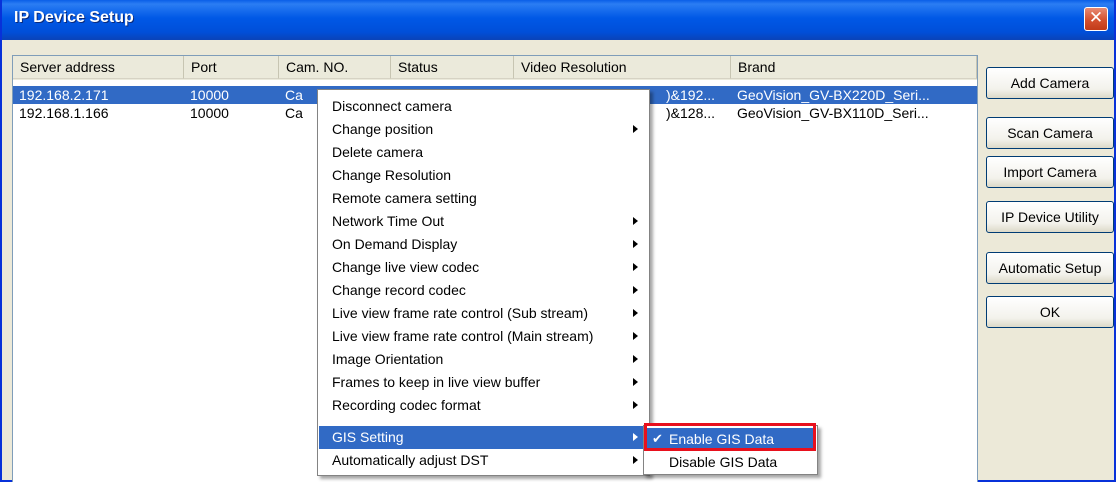  Describe the element at coordinates (1050, 268) in the screenshot. I see `automatic-setup-button: Automatic Setup` at that location.